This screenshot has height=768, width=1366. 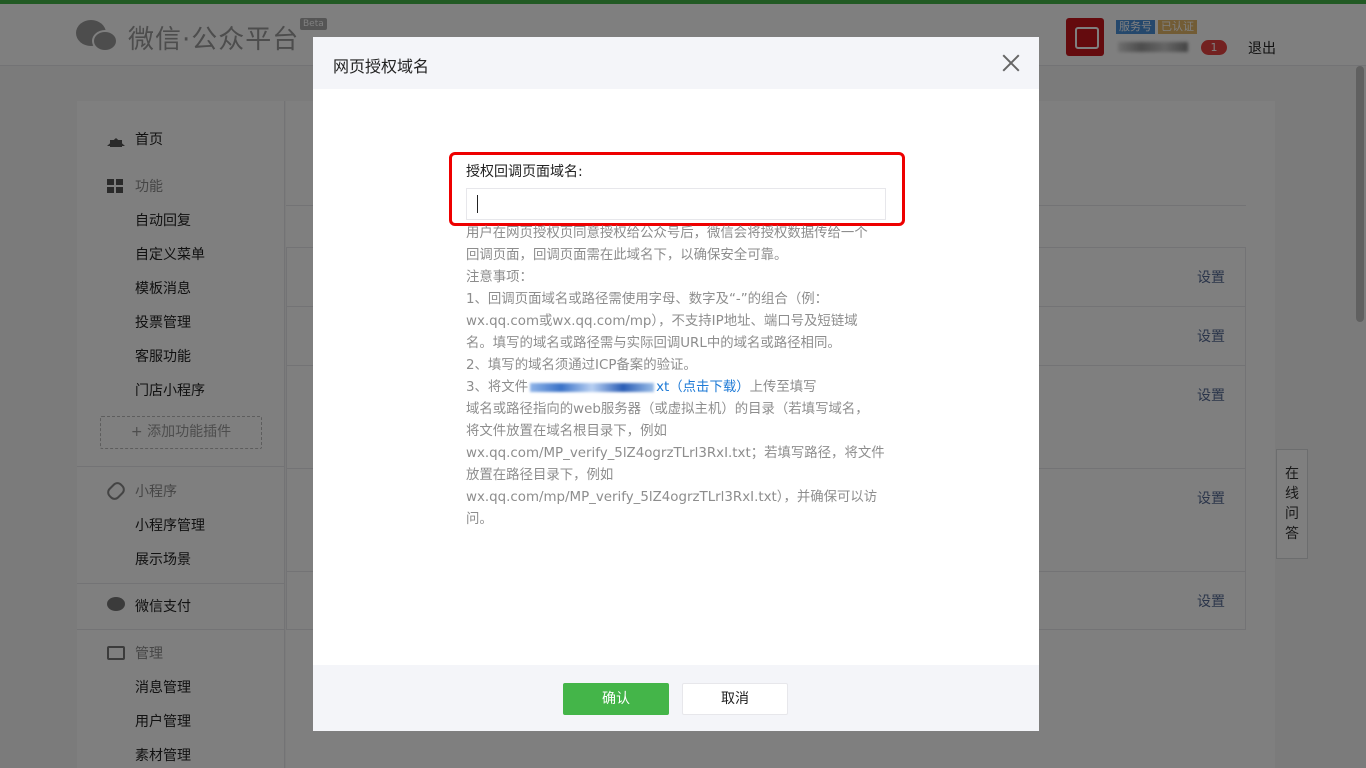 I want to click on desc-text: 3、将文件, so click(x=497, y=387).